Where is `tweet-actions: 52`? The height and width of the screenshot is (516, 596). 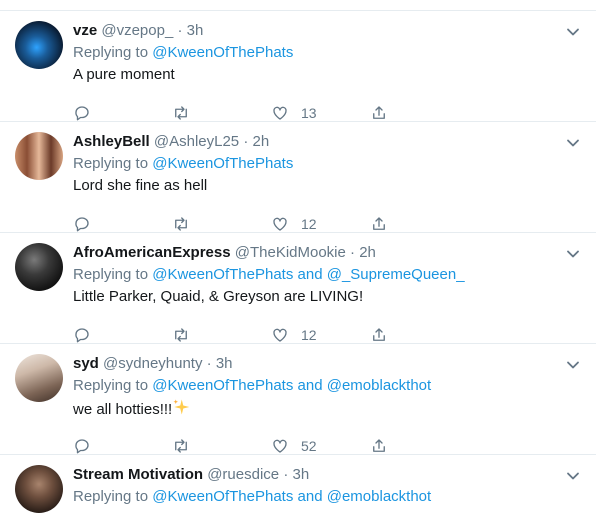
tweet-actions: 52 is located at coordinates (233, 446).